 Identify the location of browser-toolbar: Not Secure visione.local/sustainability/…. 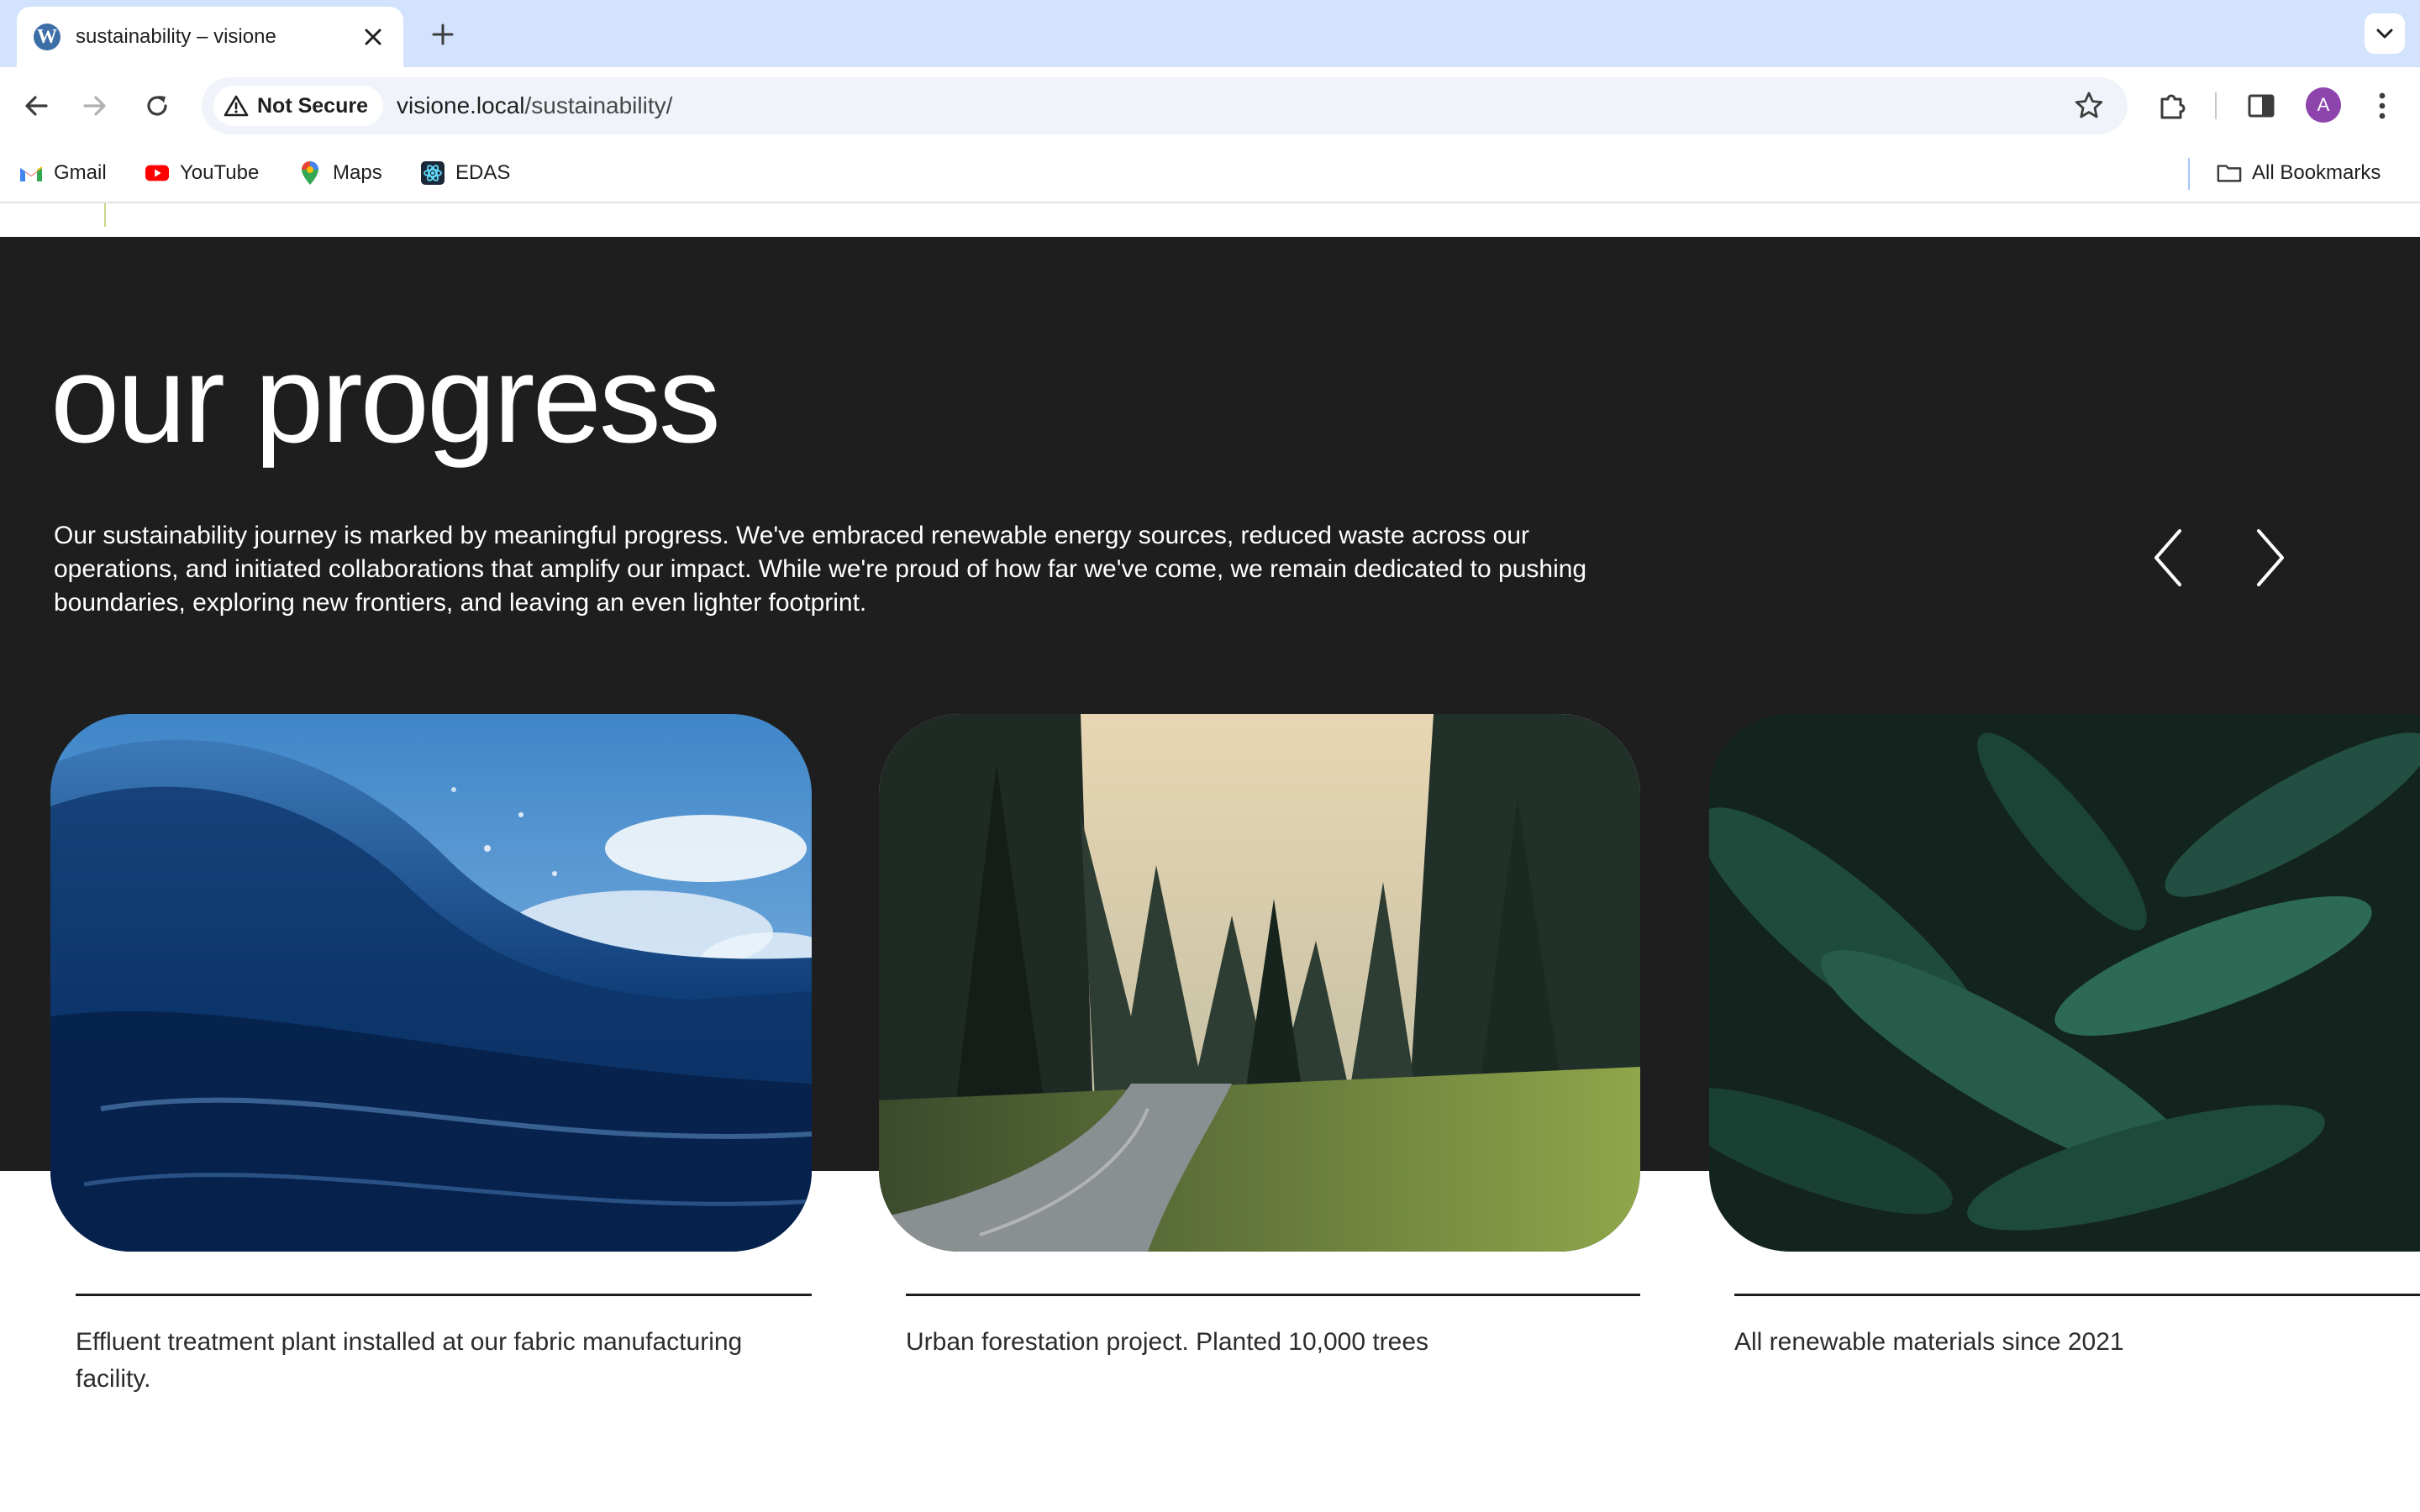
(1210, 105).